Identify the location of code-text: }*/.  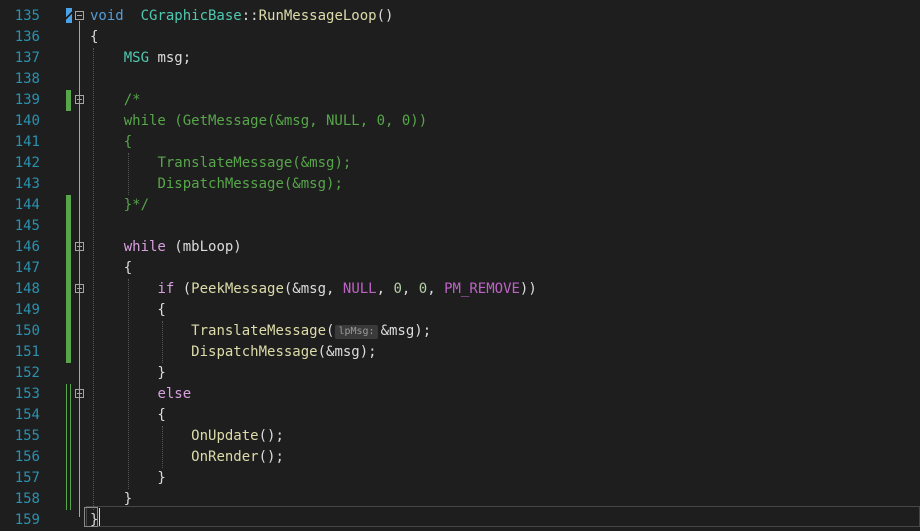
(119, 205).